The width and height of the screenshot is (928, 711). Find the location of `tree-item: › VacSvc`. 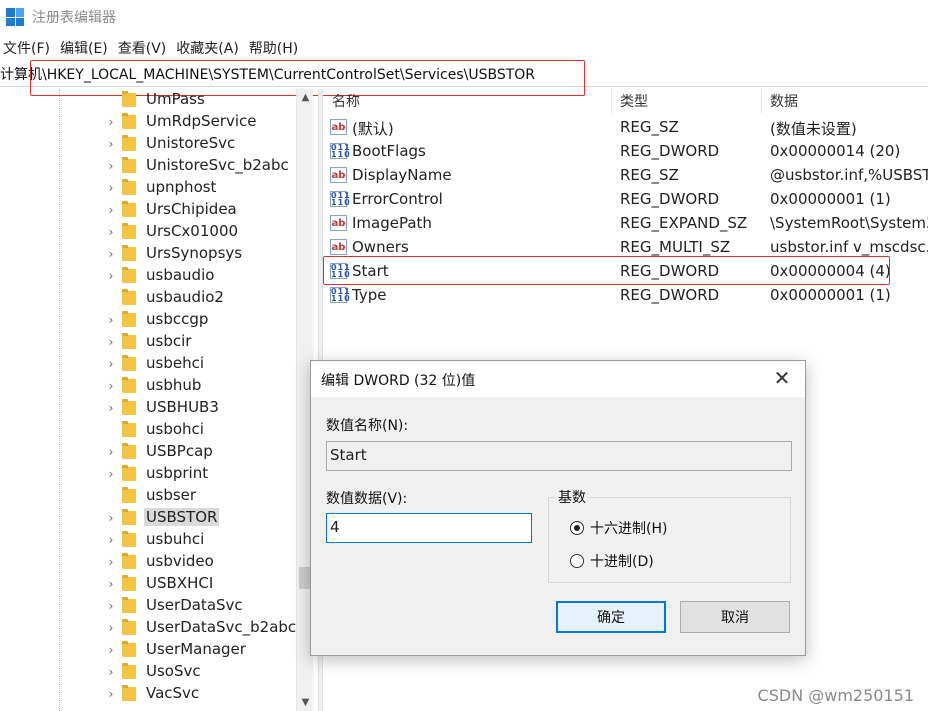

tree-item: › VacSvc is located at coordinates (148, 694).